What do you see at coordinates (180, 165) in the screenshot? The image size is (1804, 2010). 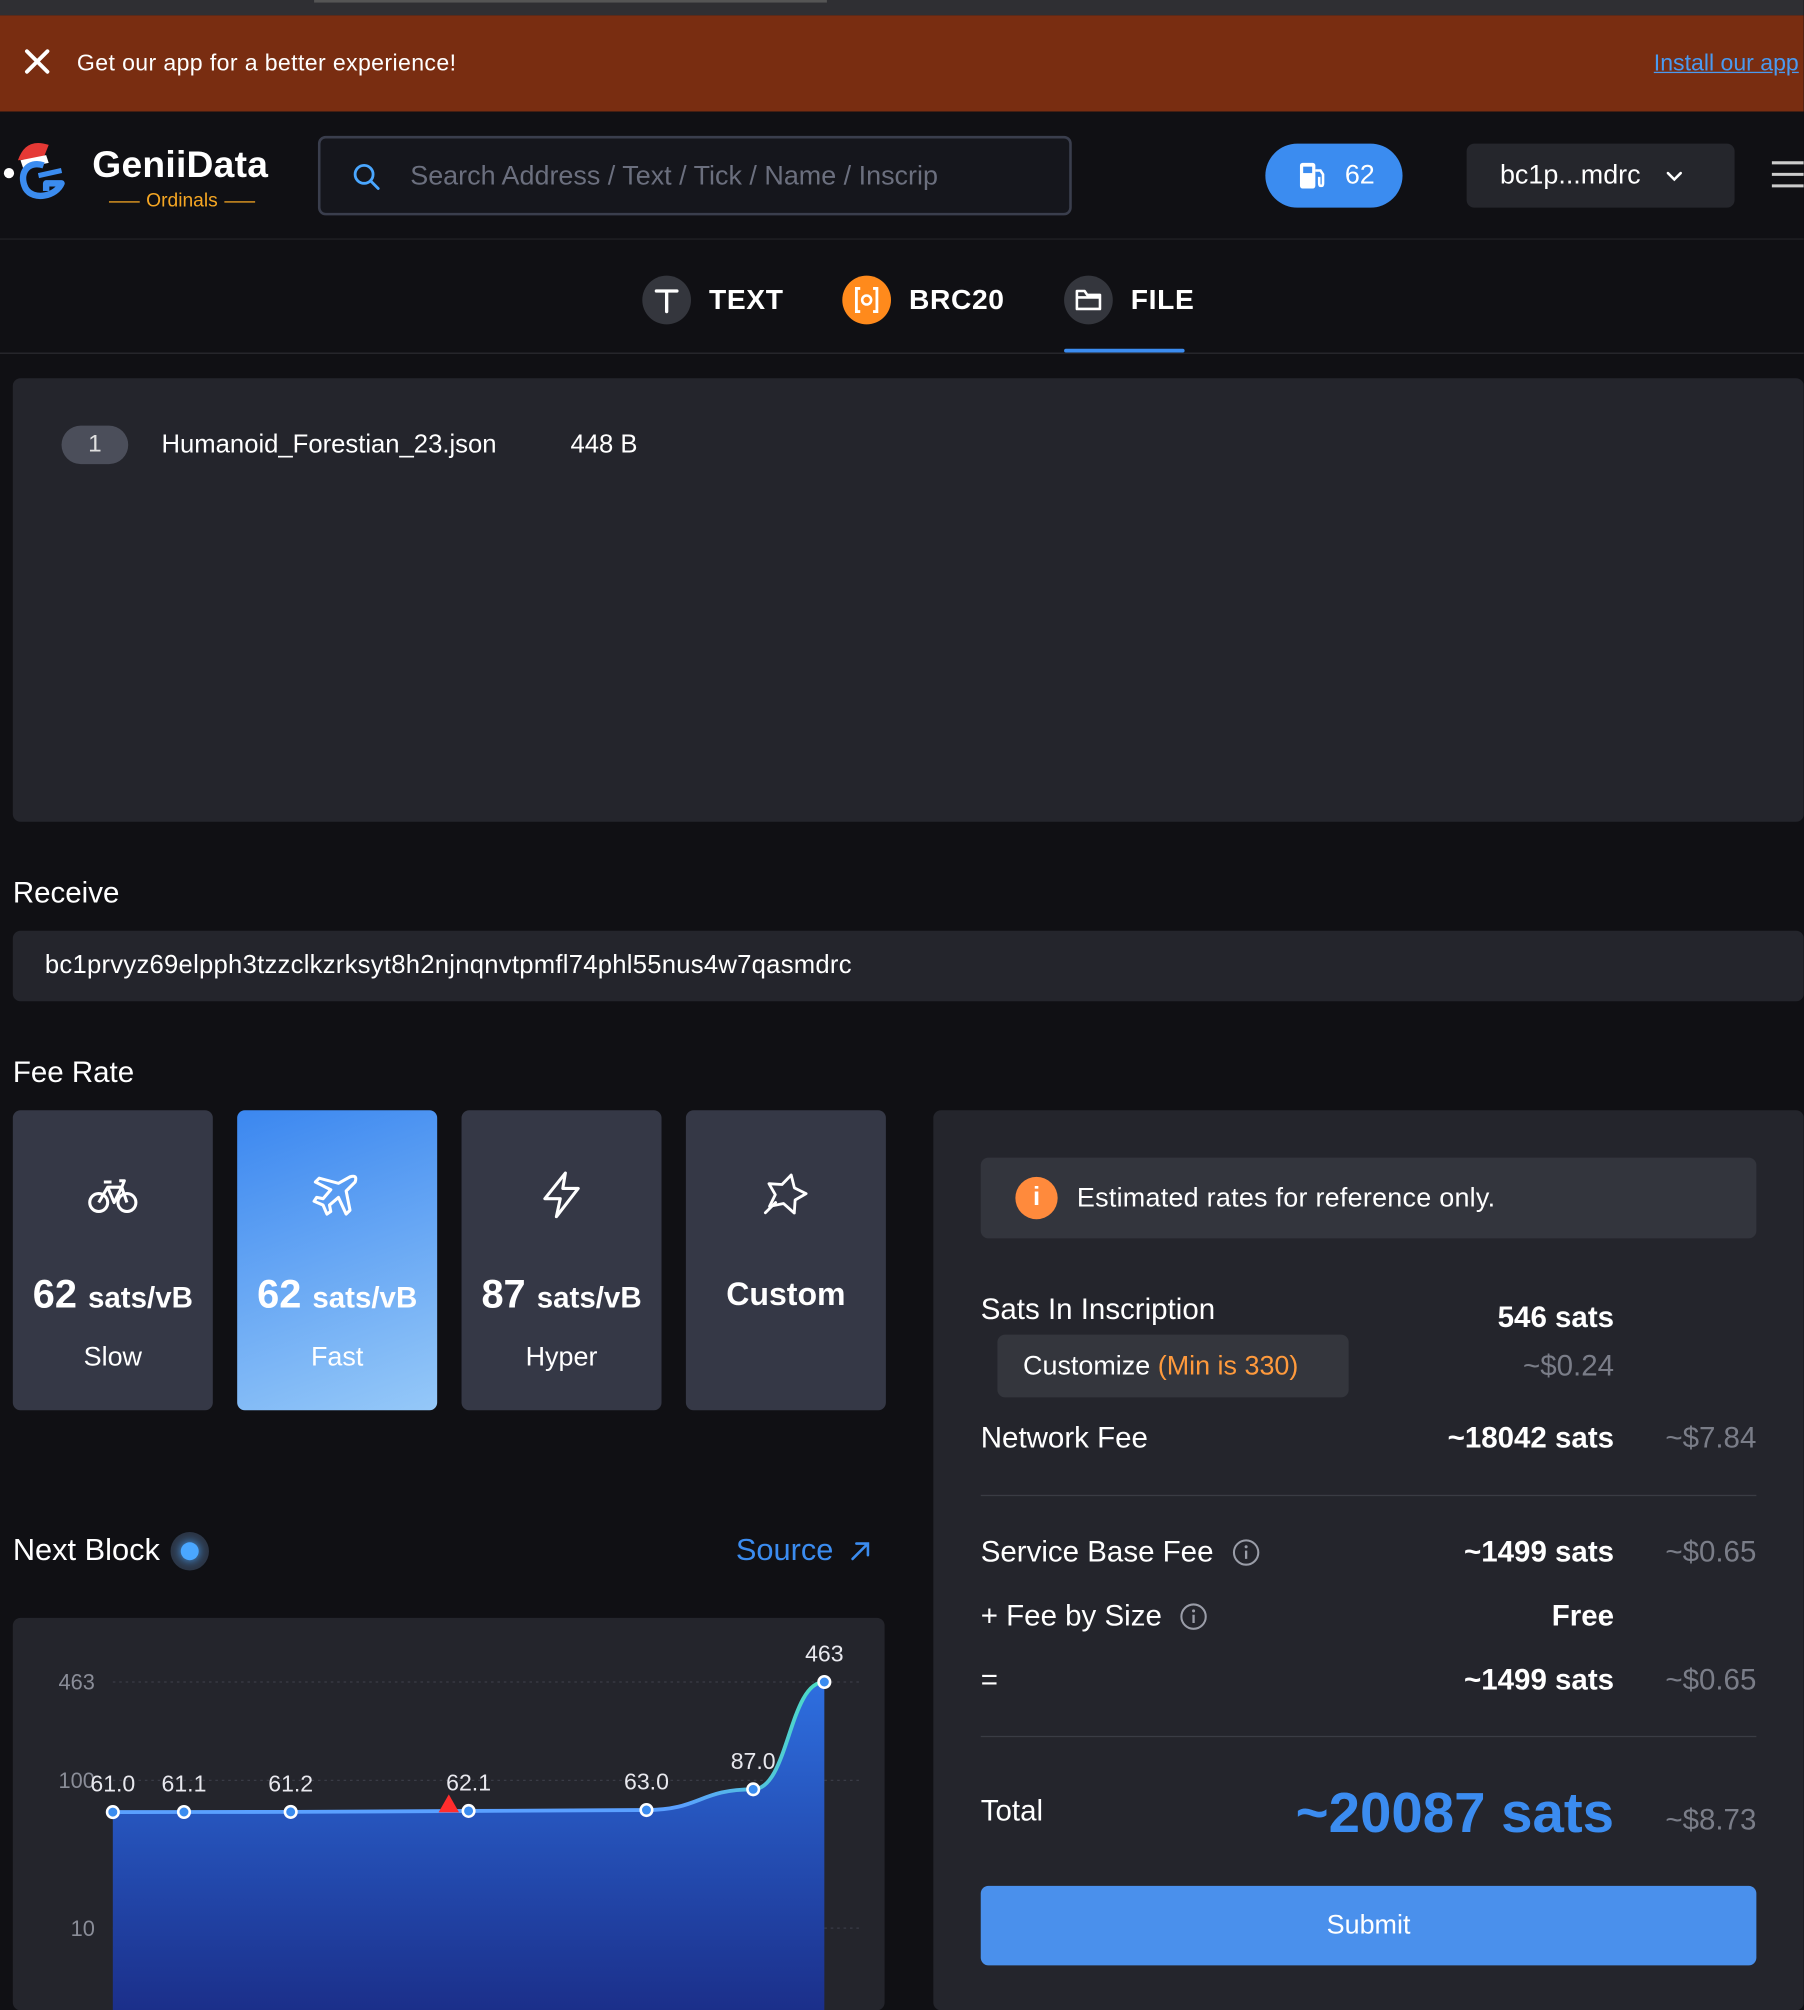 I see `logo-name: GeniiData` at bounding box center [180, 165].